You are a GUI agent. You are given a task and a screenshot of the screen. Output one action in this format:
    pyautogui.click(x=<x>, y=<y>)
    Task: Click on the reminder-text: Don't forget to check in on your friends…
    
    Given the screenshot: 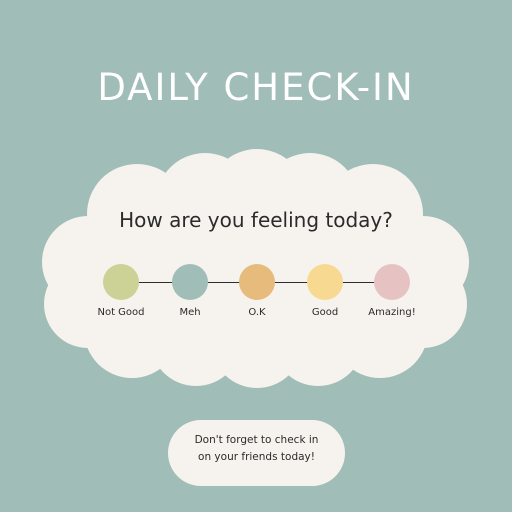 What is the action you would take?
    pyautogui.click(x=256, y=449)
    